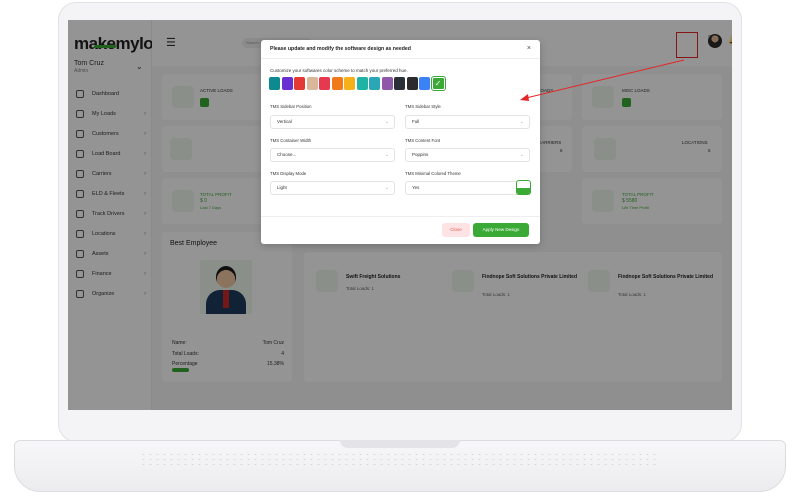 The image size is (800, 500). What do you see at coordinates (400, 459) in the screenshot?
I see `speaker-grille` at bounding box center [400, 459].